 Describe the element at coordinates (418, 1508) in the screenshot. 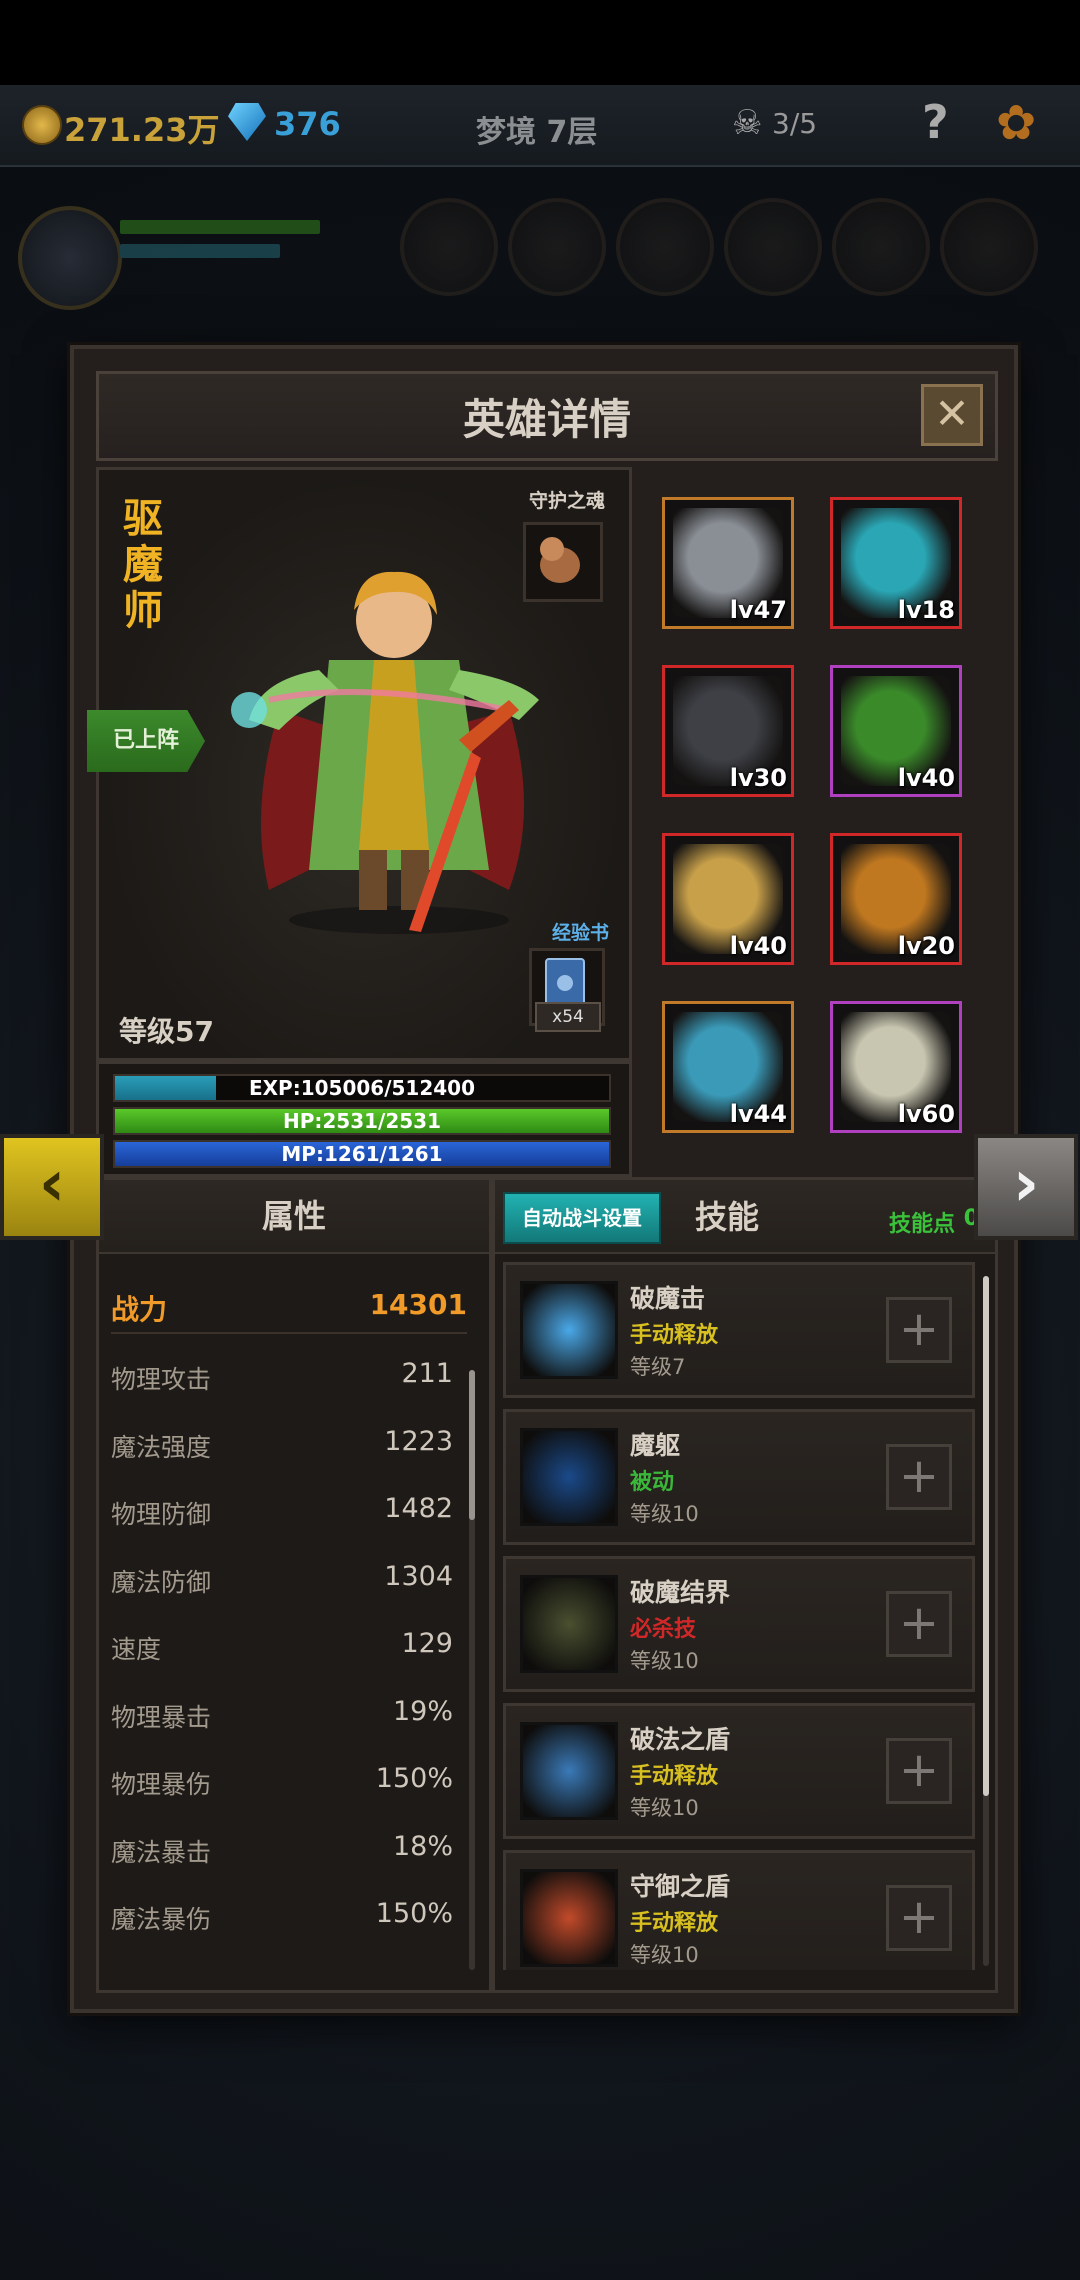

I see `attribute-value: 1482` at that location.